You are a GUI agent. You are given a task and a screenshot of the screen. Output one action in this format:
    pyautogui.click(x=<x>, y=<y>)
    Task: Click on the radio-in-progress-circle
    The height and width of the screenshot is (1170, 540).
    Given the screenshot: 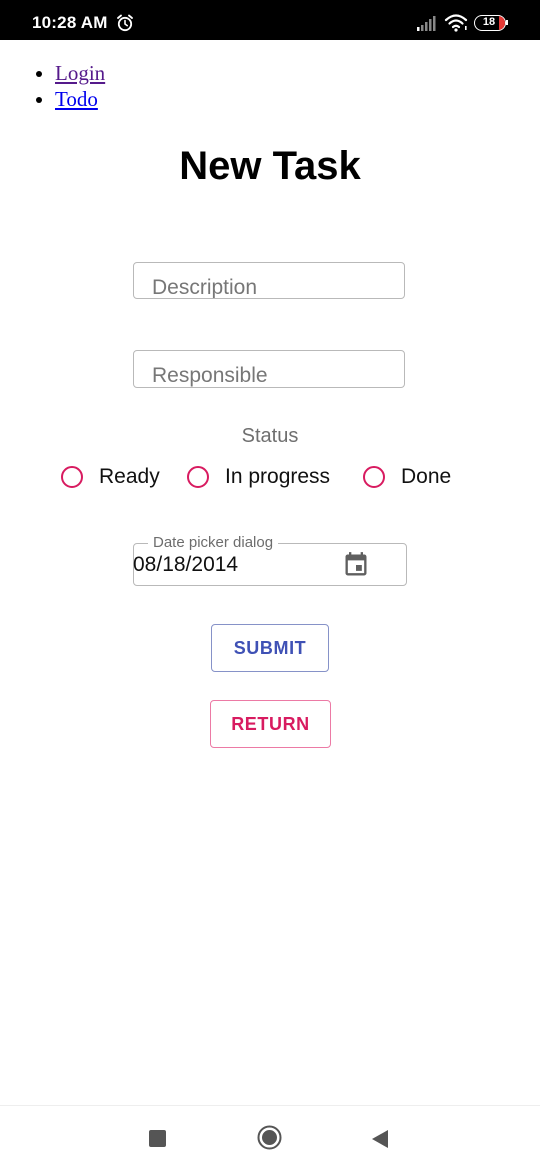 What is the action you would take?
    pyautogui.click(x=198, y=477)
    